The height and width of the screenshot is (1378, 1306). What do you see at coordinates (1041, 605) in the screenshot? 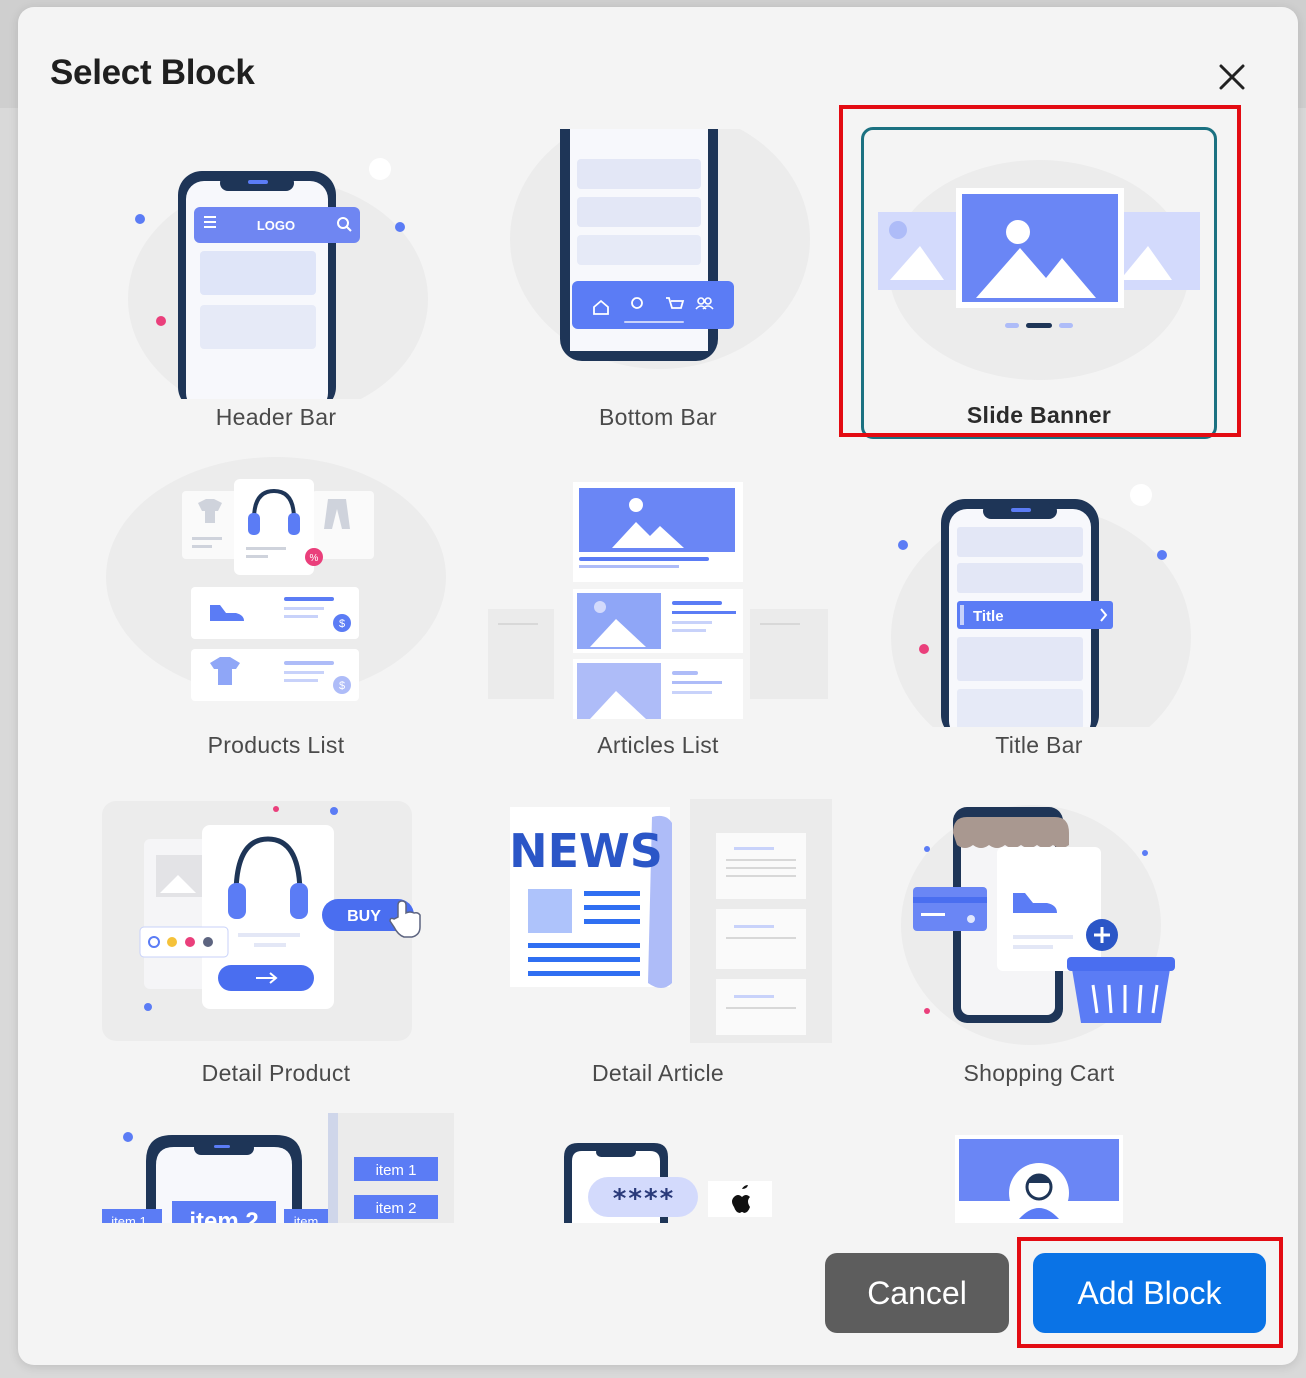
I see `title-bar-illustration: Title` at bounding box center [1041, 605].